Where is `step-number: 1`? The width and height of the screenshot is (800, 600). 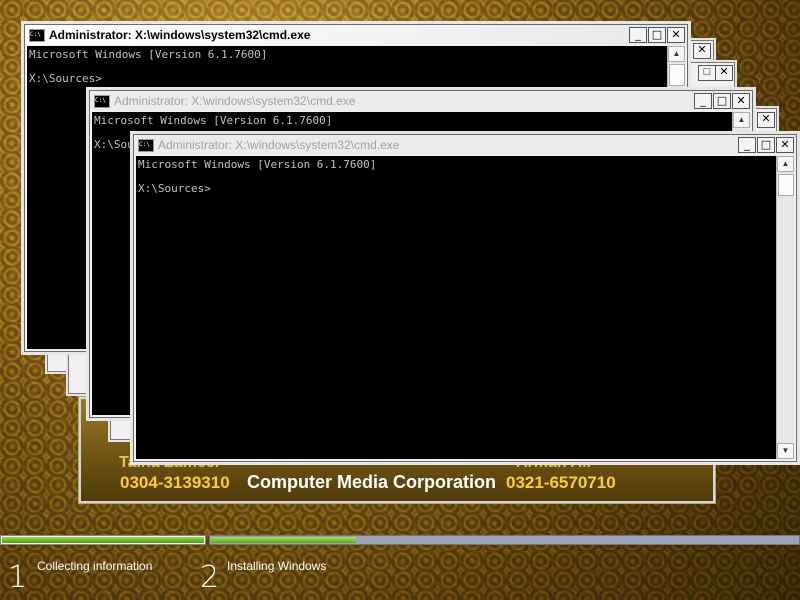
step-number: 1 is located at coordinates (18, 577).